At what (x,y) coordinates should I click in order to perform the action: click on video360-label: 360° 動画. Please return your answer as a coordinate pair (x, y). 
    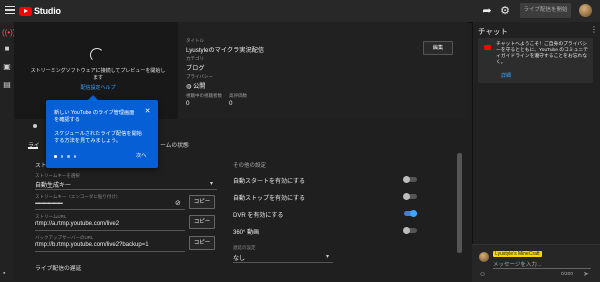
    Looking at the image, I should click on (246, 233).